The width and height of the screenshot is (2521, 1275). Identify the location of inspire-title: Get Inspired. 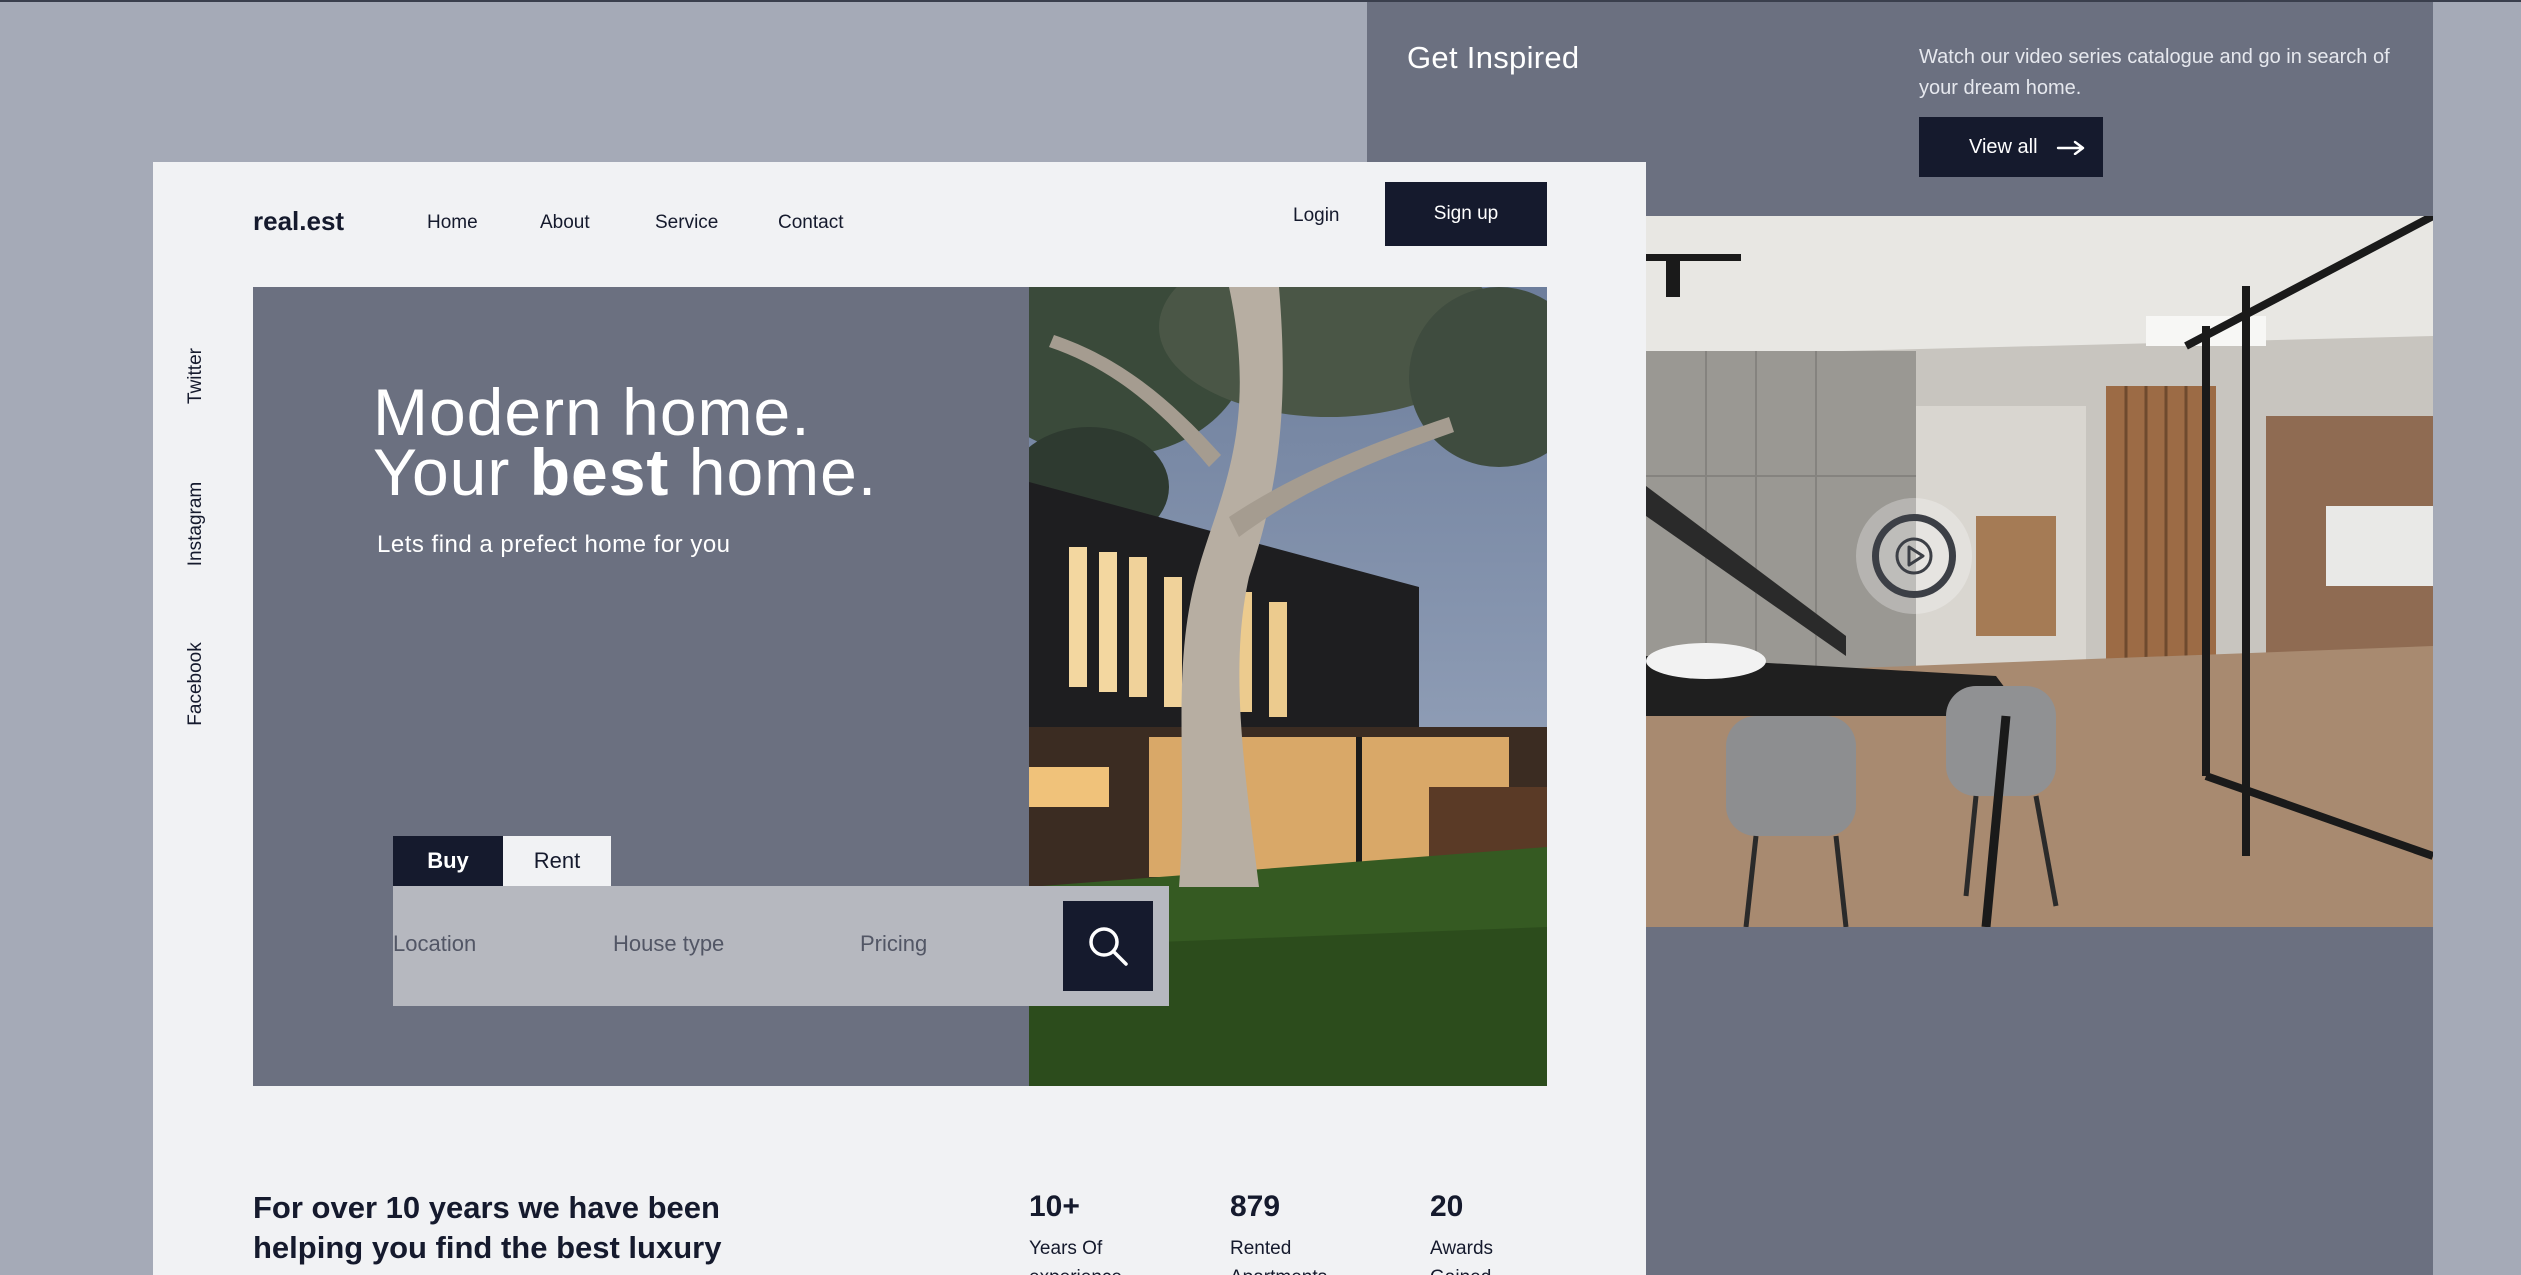
(1493, 57).